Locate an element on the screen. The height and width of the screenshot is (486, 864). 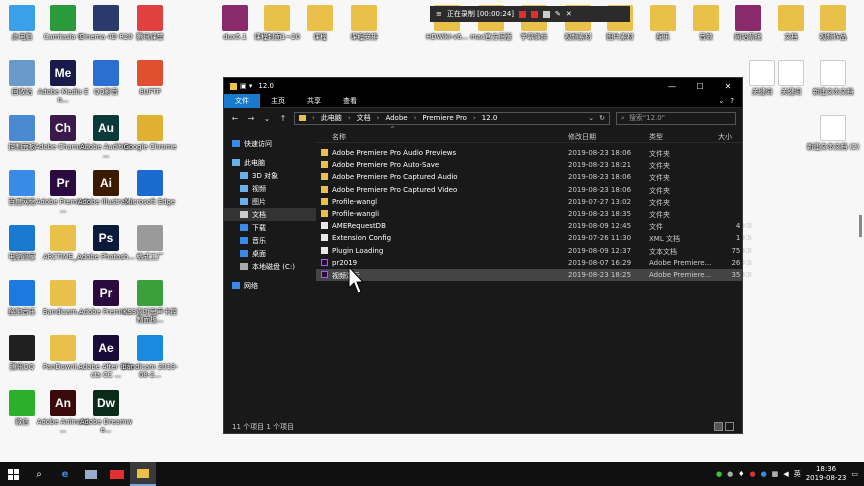
microphone-icon: ♦ is located at coordinates (741, 474).